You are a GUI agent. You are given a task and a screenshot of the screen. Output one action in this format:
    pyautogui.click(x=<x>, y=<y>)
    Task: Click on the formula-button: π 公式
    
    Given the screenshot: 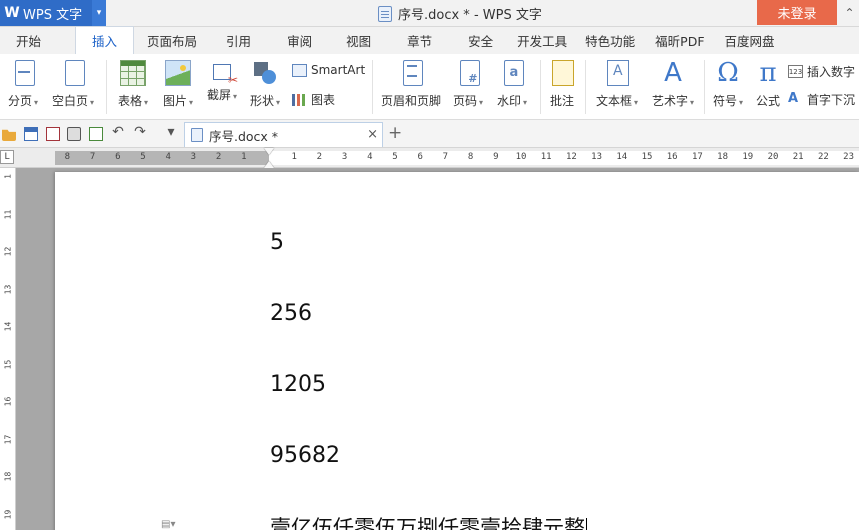 What is the action you would take?
    pyautogui.click(x=768, y=81)
    